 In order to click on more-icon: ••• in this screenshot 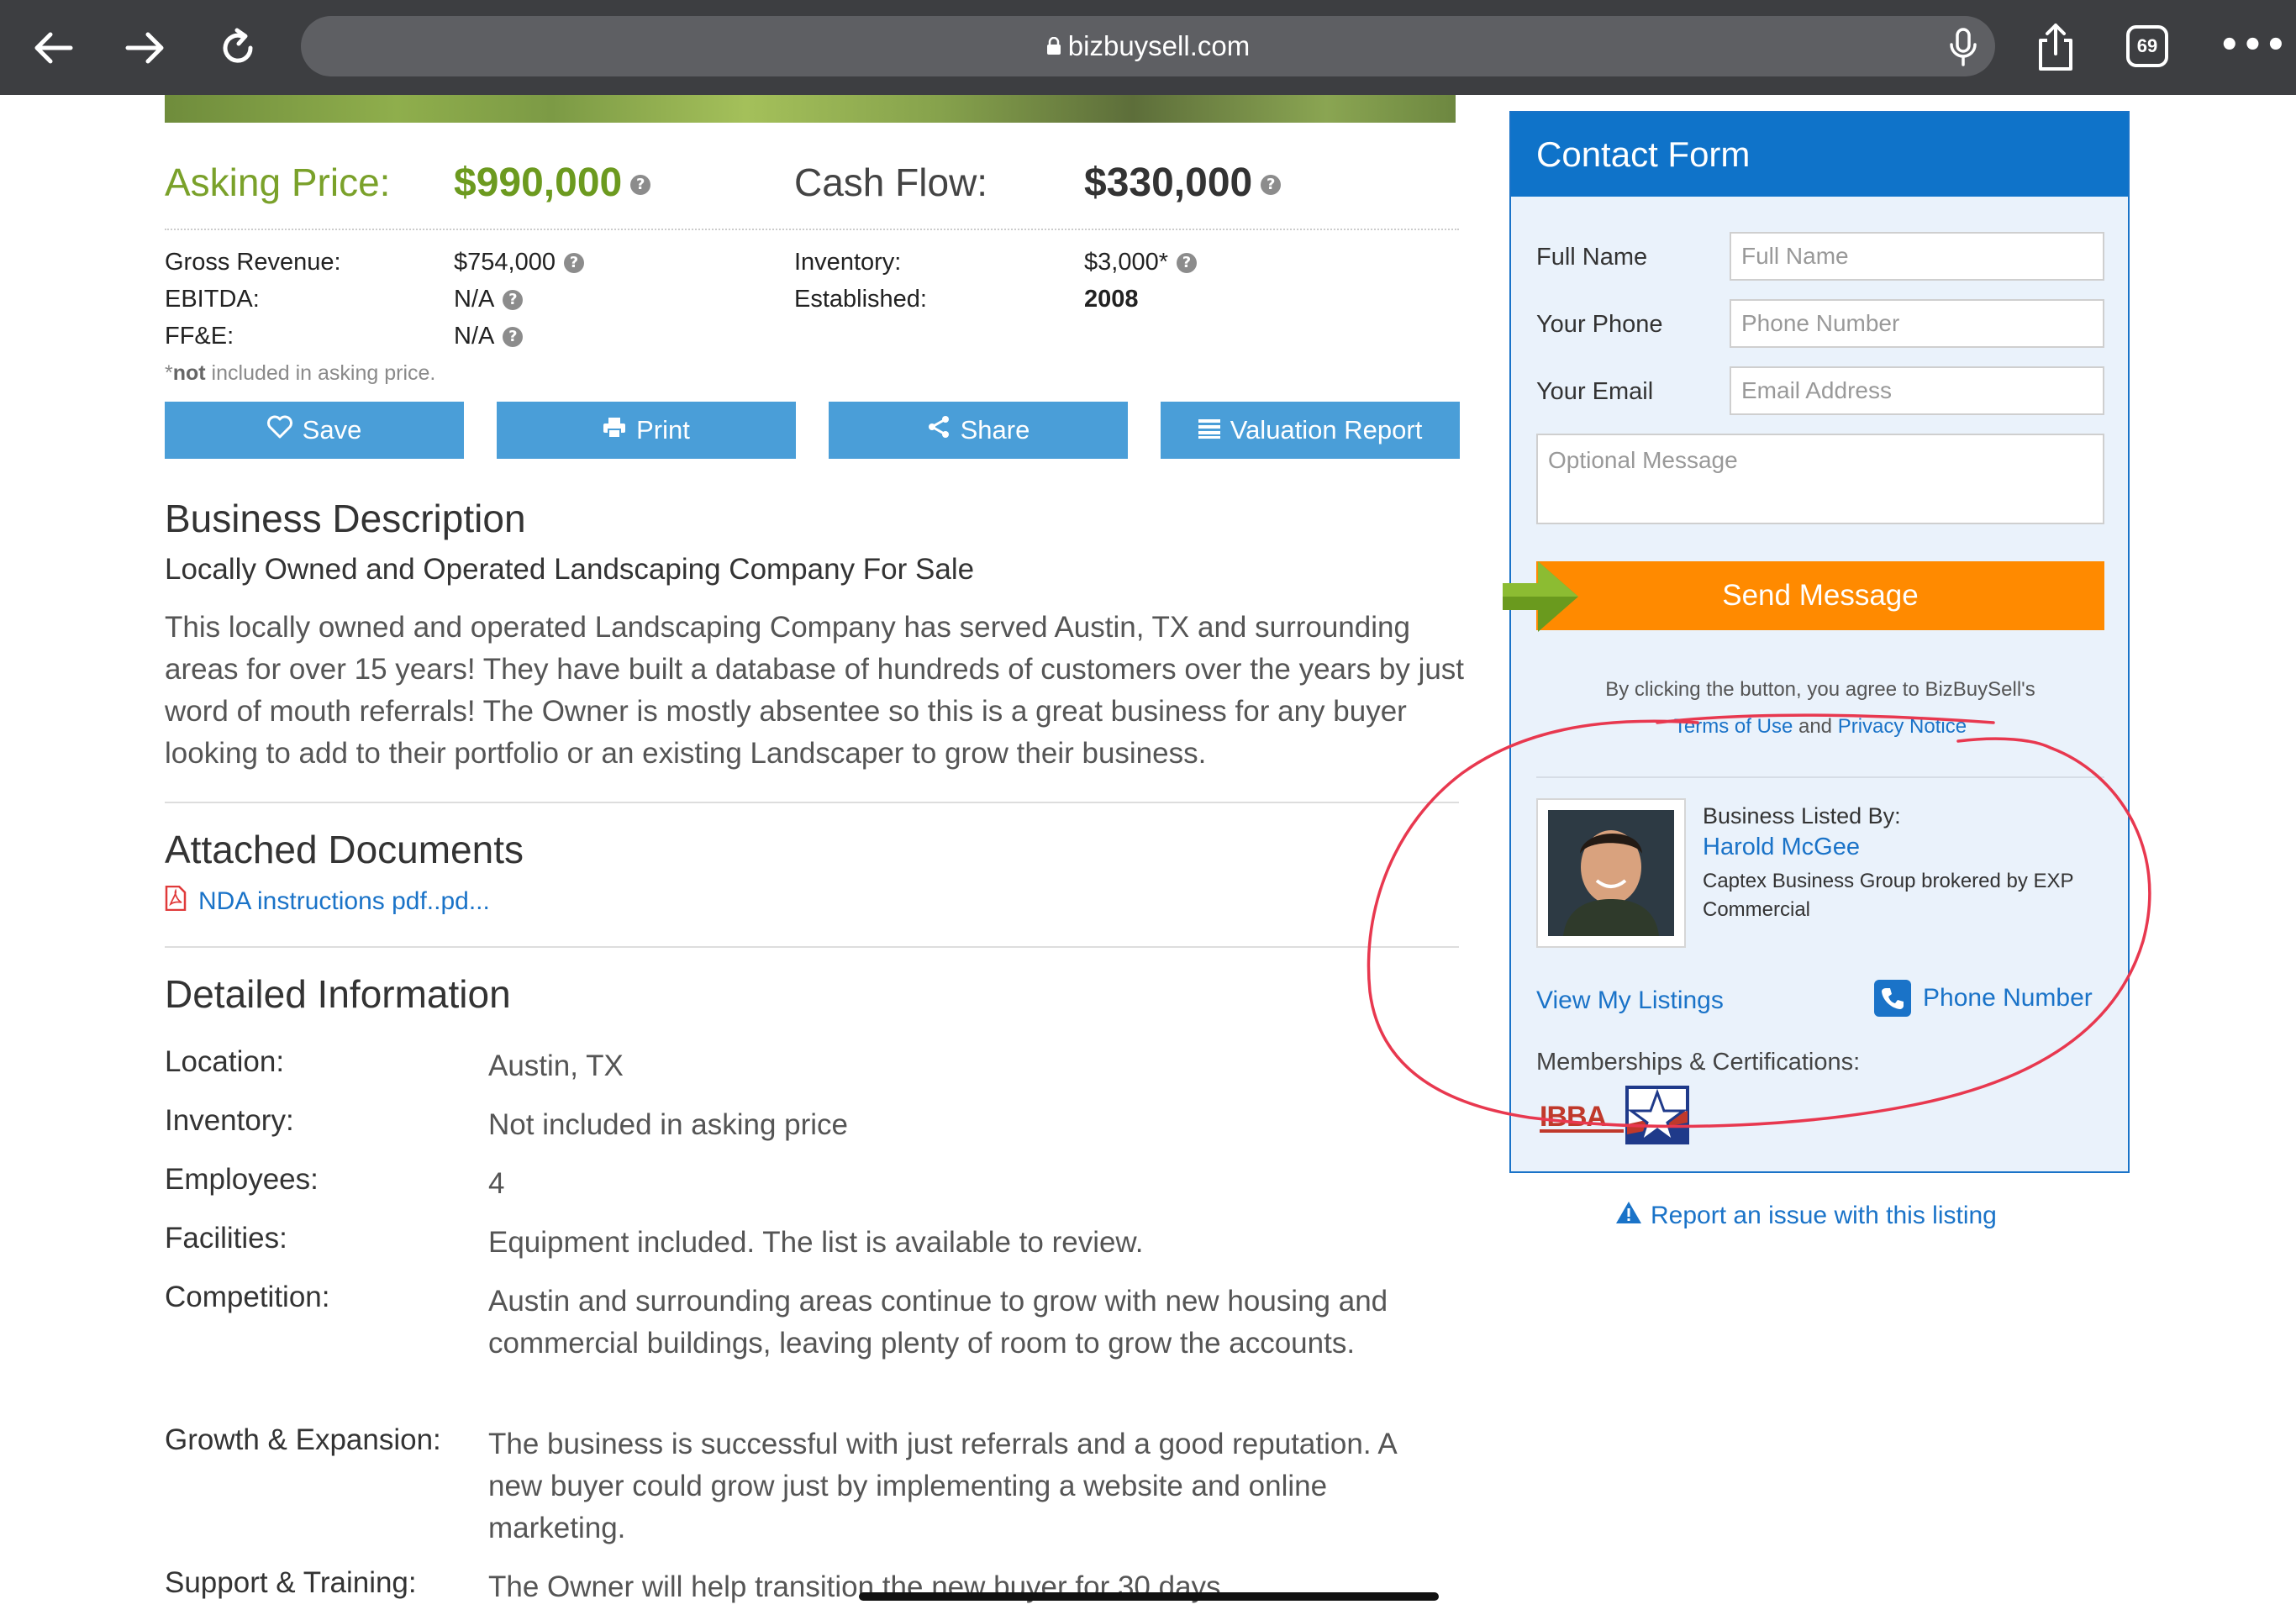, I will do `click(2253, 46)`.